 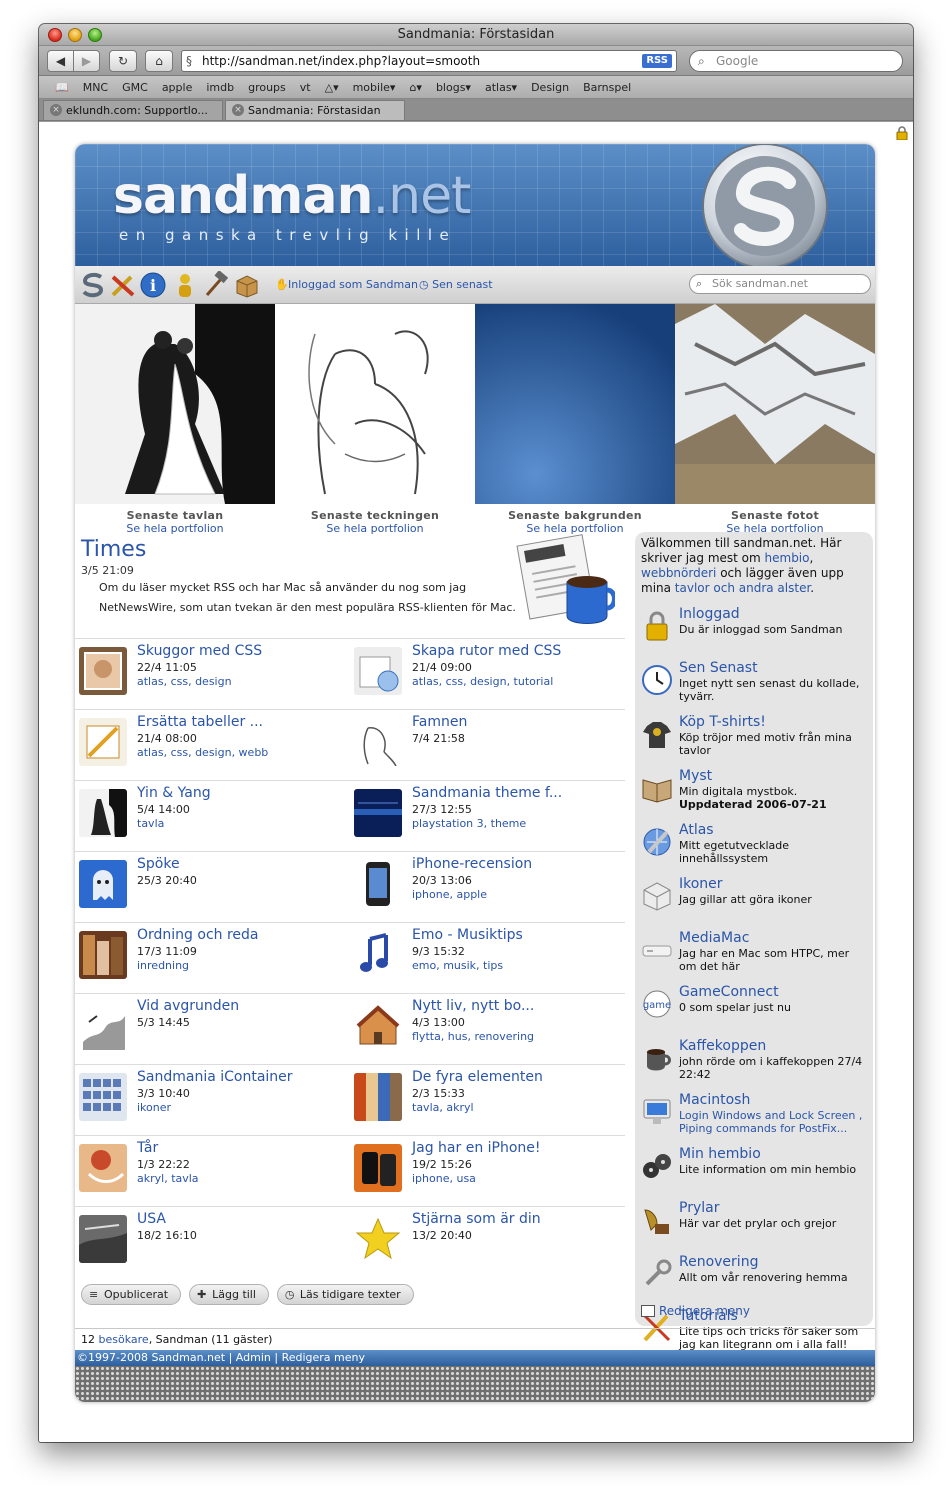 What do you see at coordinates (75, 35) in the screenshot?
I see `minimize-window-button` at bounding box center [75, 35].